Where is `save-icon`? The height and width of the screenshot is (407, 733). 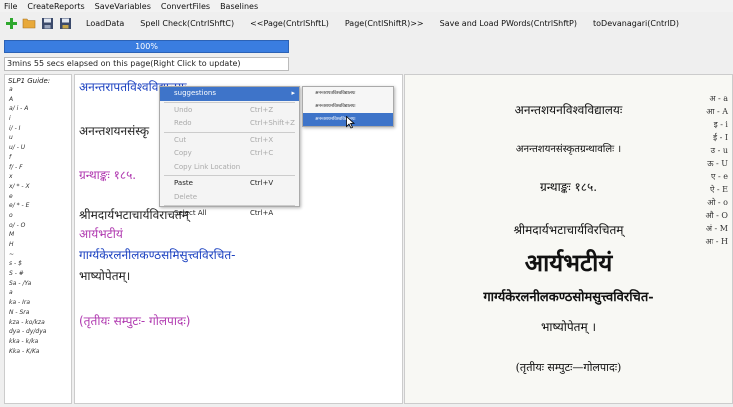 save-icon is located at coordinates (47, 23).